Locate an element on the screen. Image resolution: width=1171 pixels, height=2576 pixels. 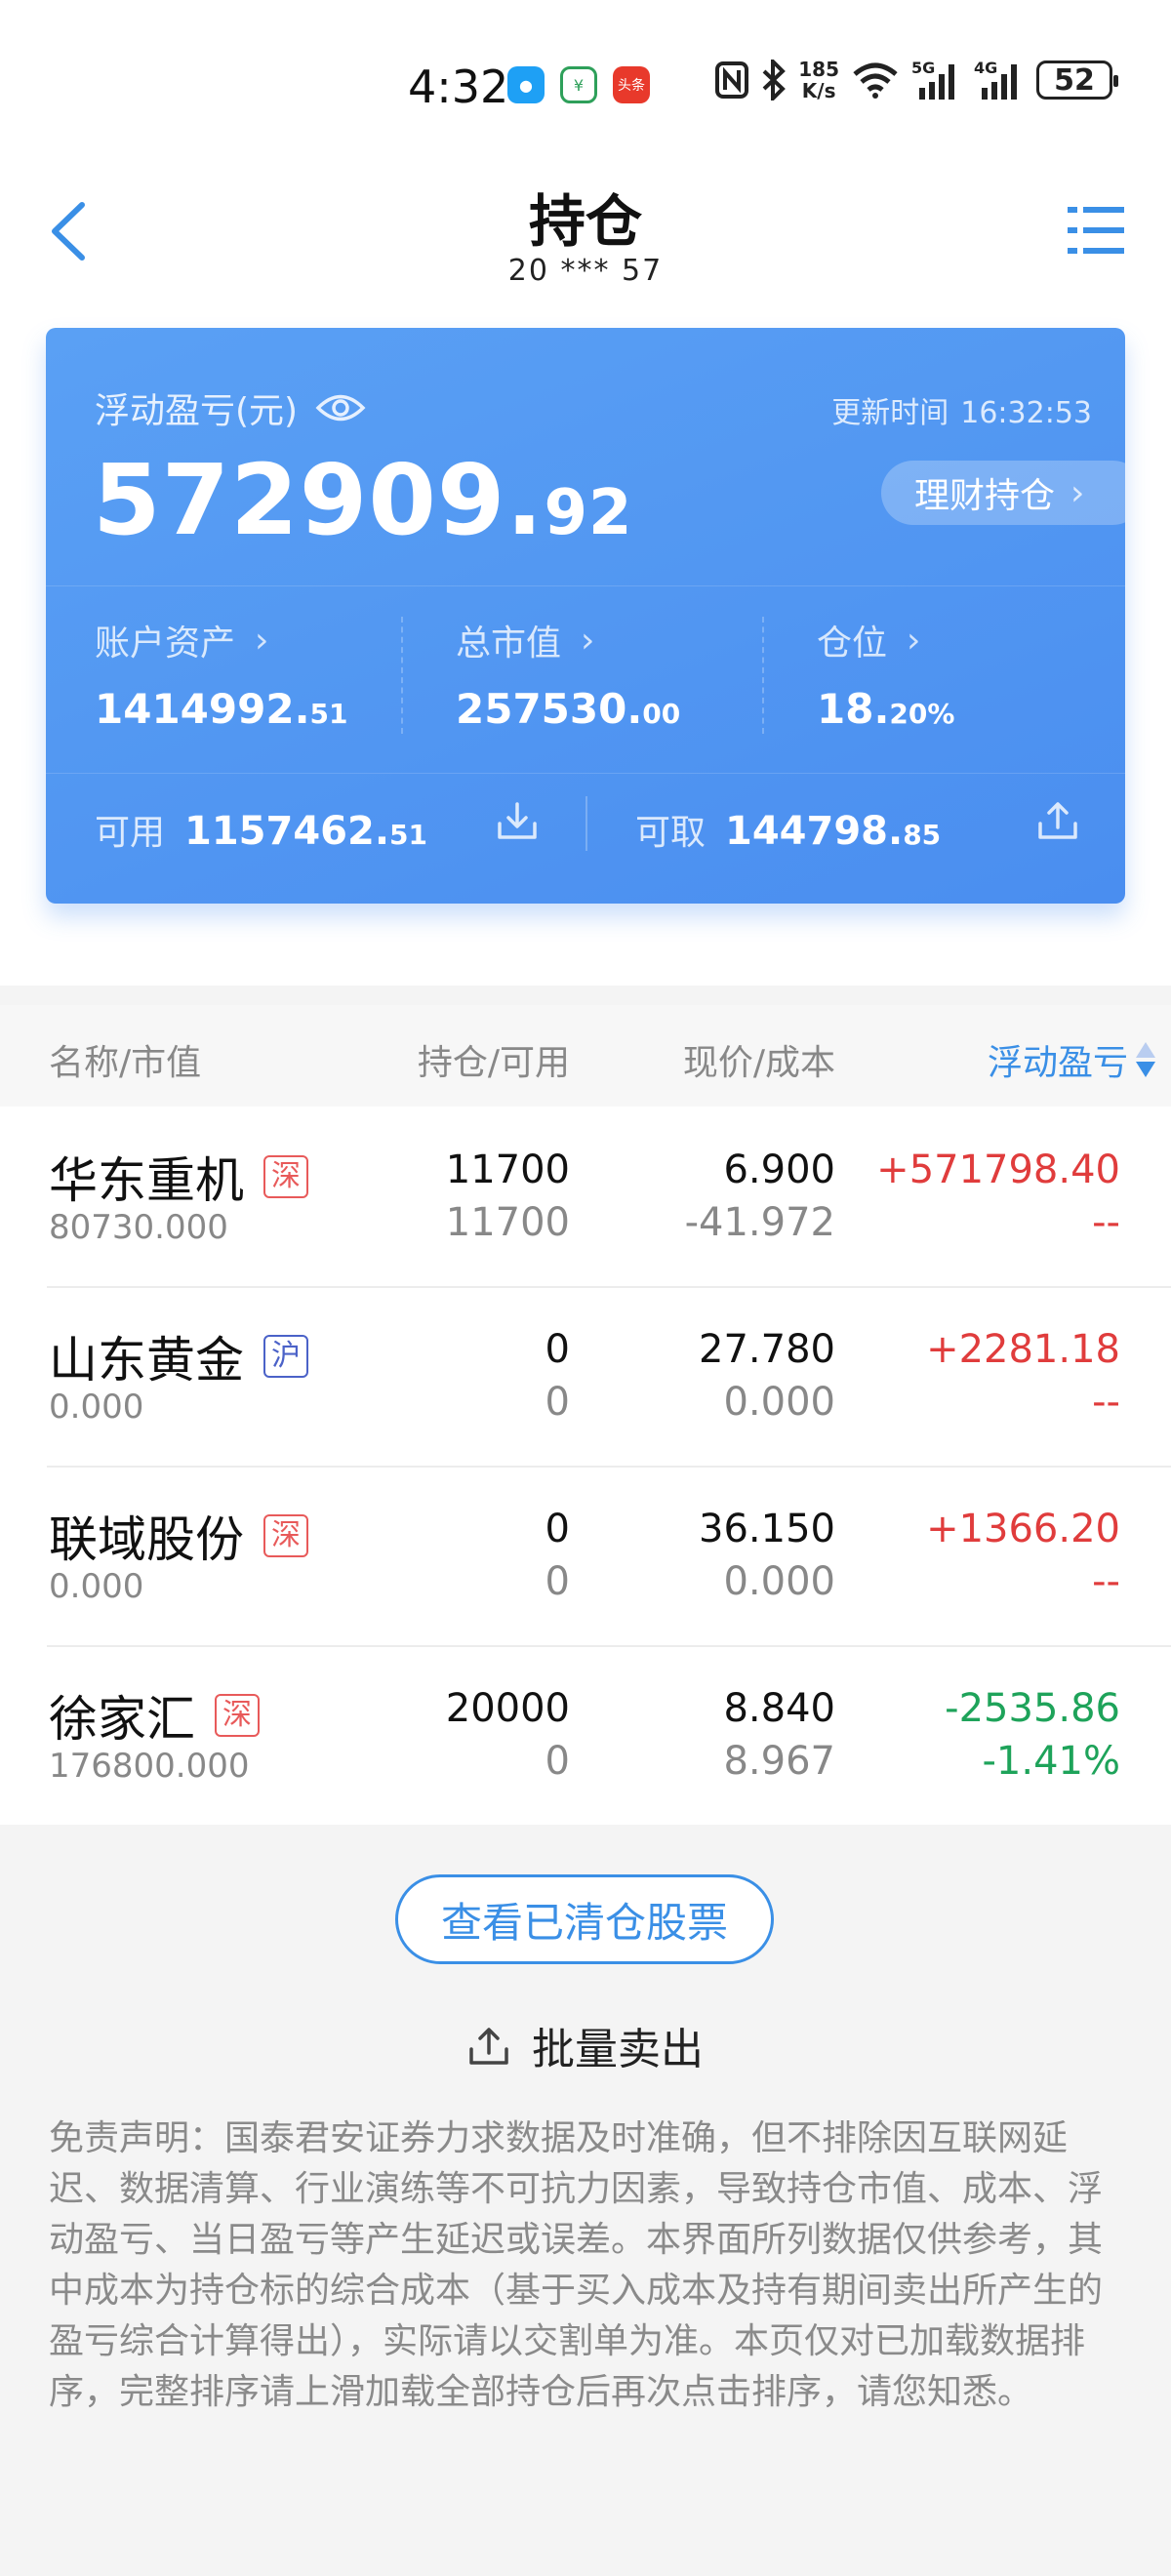
toutiao-app-icon: 头条 is located at coordinates (631, 84).